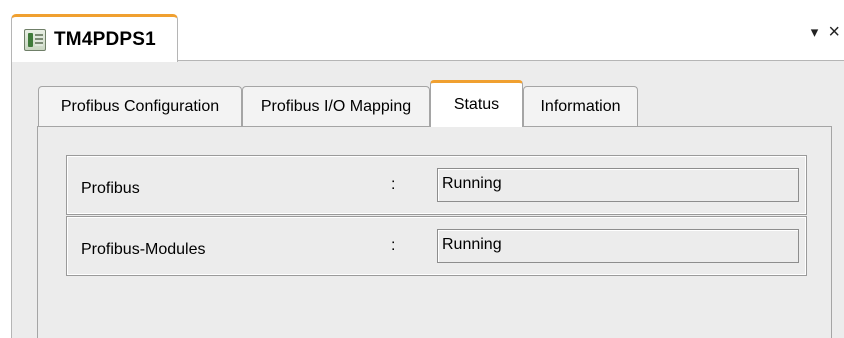 This screenshot has width=844, height=338. I want to click on tab-profibus-io-mapping: Profibus I/O Mapping, so click(336, 106).